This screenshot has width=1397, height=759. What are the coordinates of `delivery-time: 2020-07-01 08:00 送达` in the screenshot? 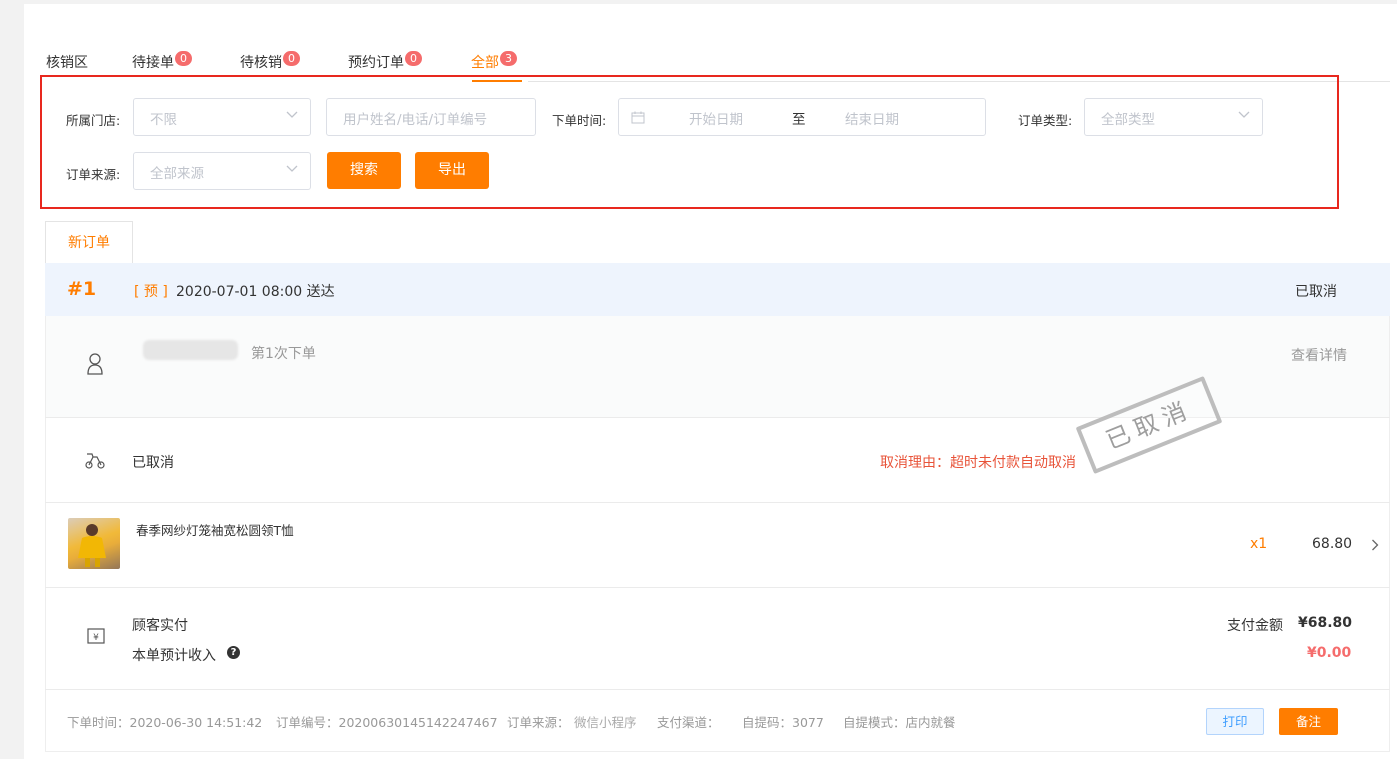 It's located at (255, 292).